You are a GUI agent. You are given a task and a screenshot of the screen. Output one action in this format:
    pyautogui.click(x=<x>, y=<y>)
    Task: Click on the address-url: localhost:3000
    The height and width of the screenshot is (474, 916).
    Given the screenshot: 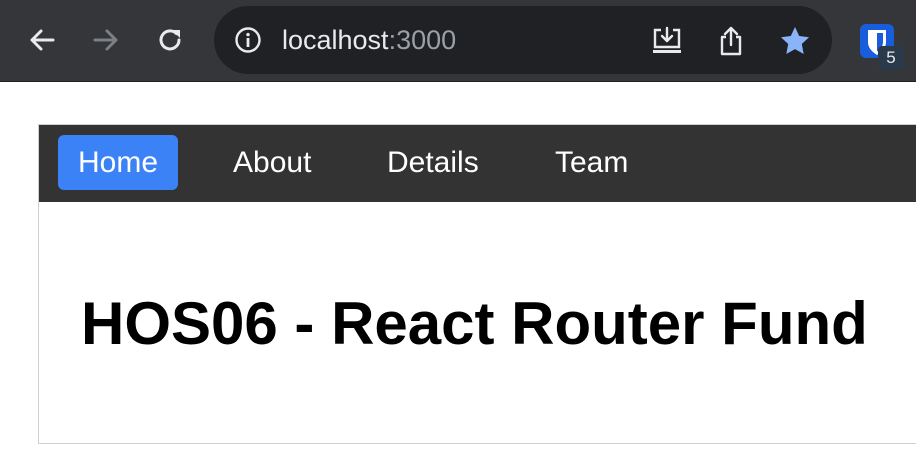 What is the action you would take?
    pyautogui.click(x=369, y=40)
    